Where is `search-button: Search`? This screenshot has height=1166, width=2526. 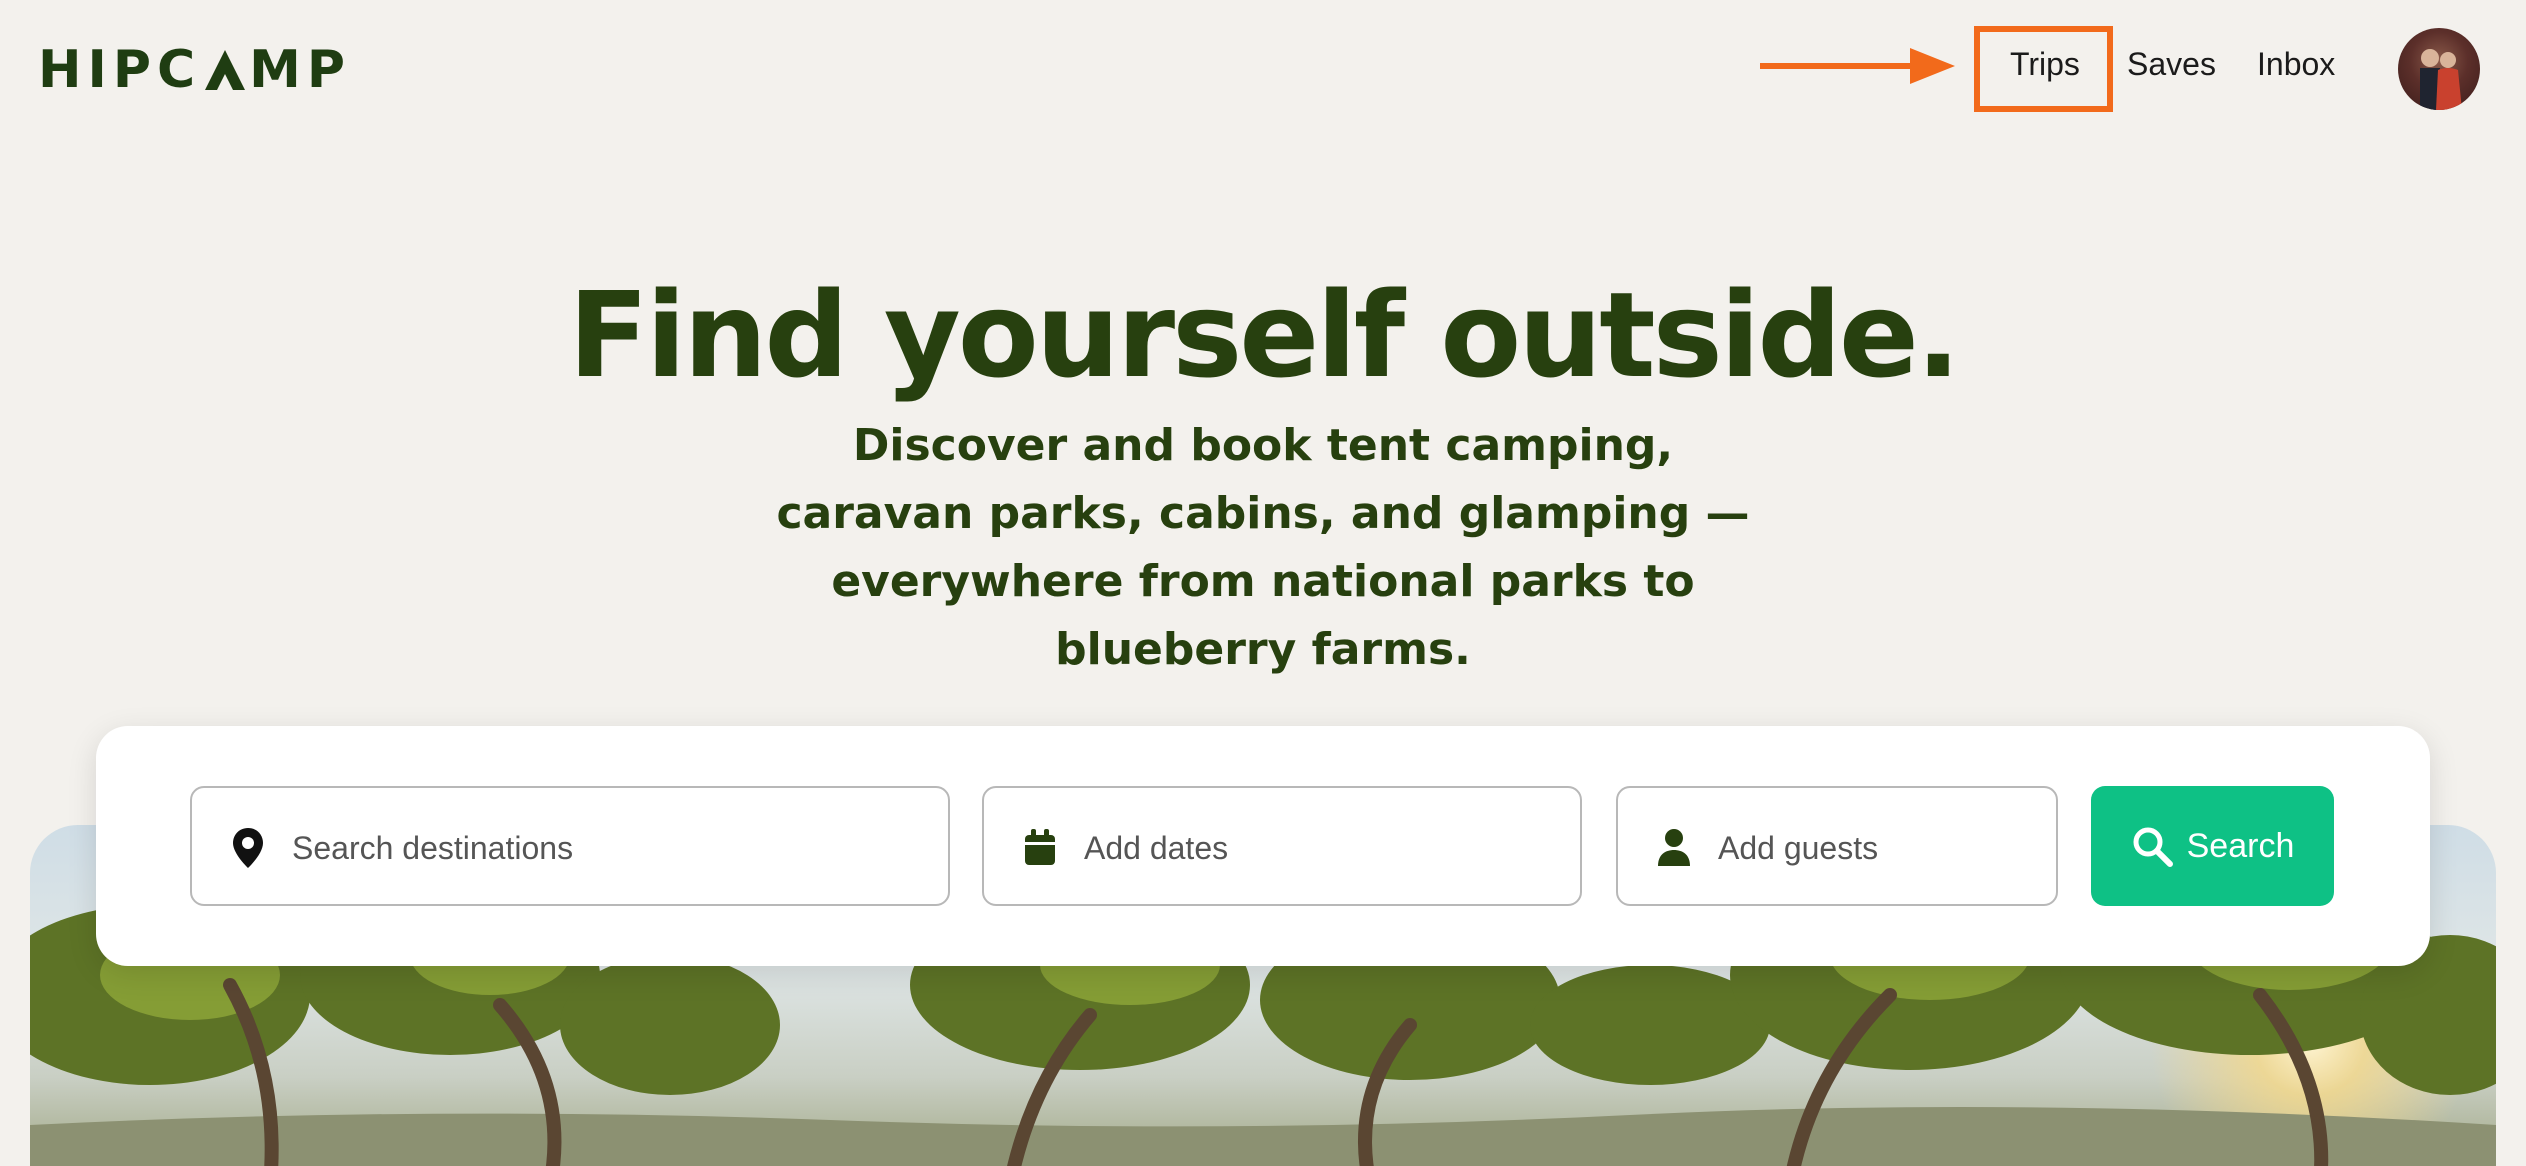
search-button: Search is located at coordinates (2212, 846).